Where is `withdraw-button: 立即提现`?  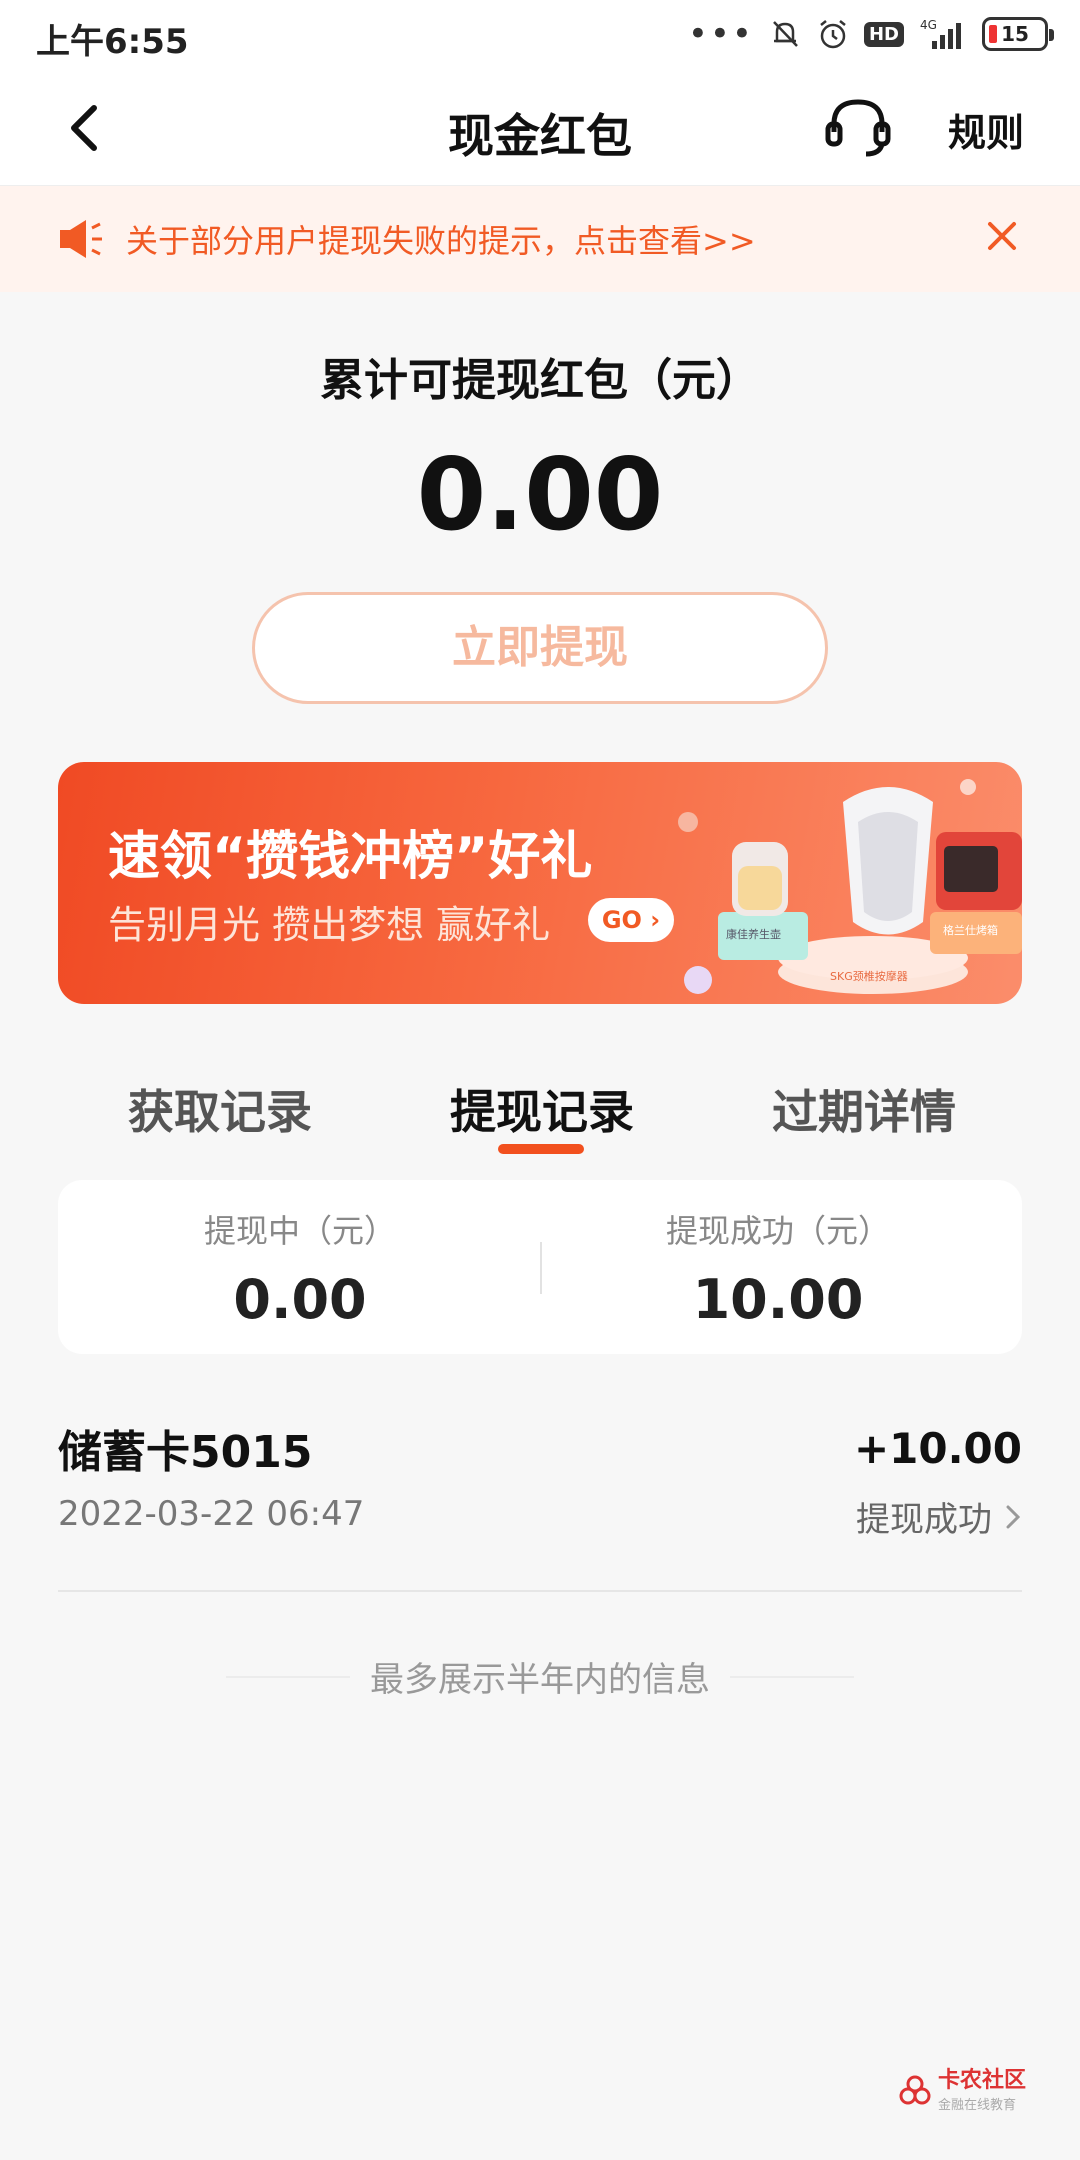
withdraw-button: 立即提现 is located at coordinates (540, 648).